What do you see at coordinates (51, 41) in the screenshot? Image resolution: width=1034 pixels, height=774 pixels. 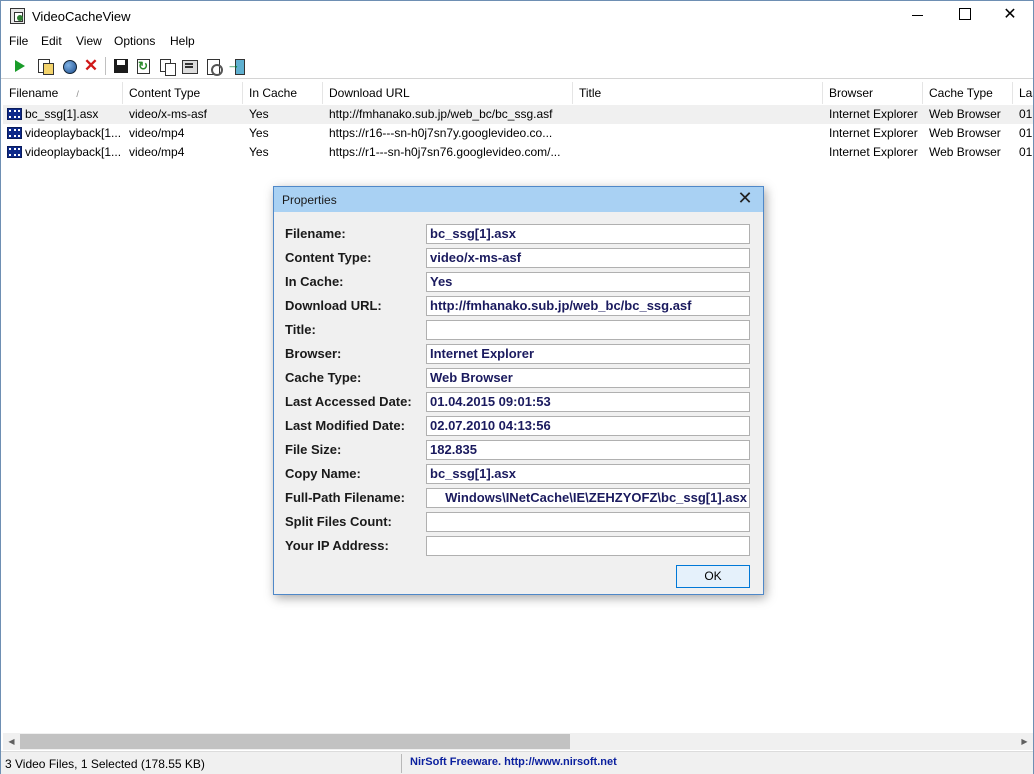 I see `menu-edit: Edit` at bounding box center [51, 41].